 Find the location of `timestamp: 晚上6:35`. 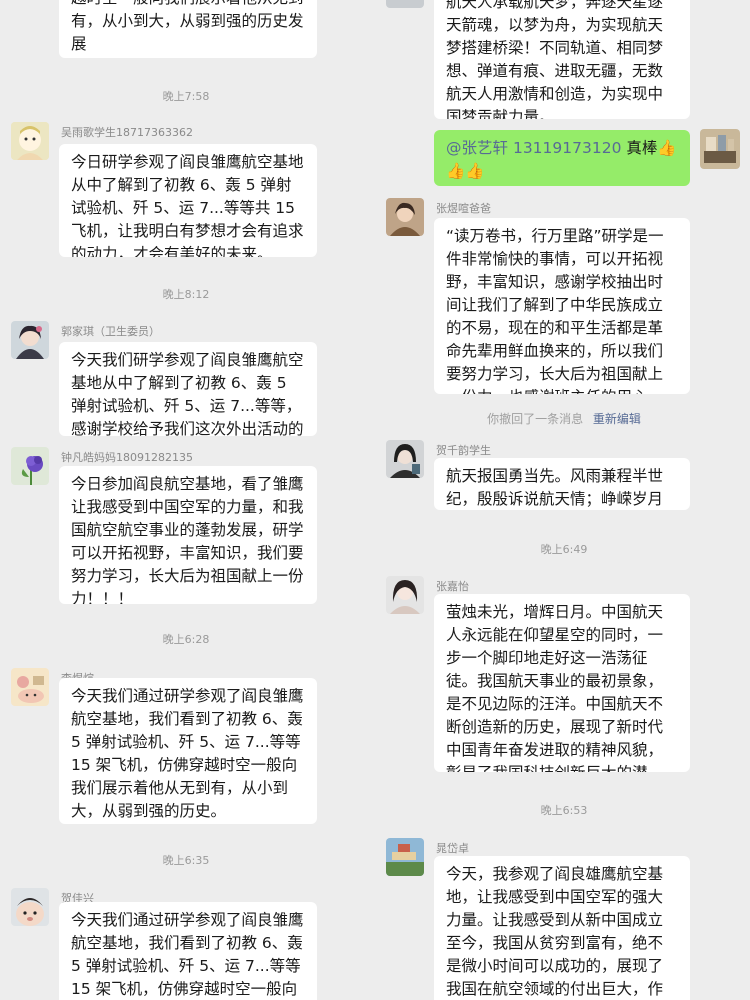

timestamp: 晚上6:35 is located at coordinates (186, 860).